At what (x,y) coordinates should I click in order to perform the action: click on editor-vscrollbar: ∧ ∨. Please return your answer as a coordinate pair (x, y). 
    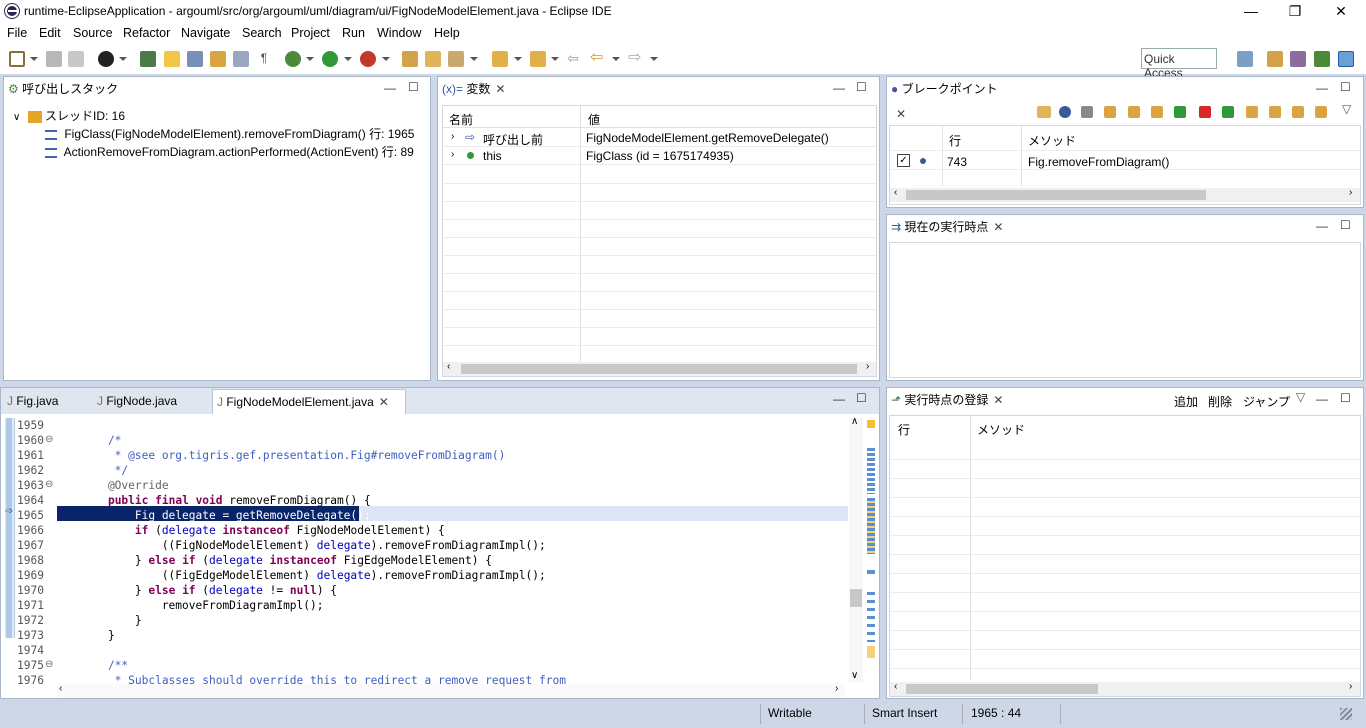
    Looking at the image, I should click on (856, 549).